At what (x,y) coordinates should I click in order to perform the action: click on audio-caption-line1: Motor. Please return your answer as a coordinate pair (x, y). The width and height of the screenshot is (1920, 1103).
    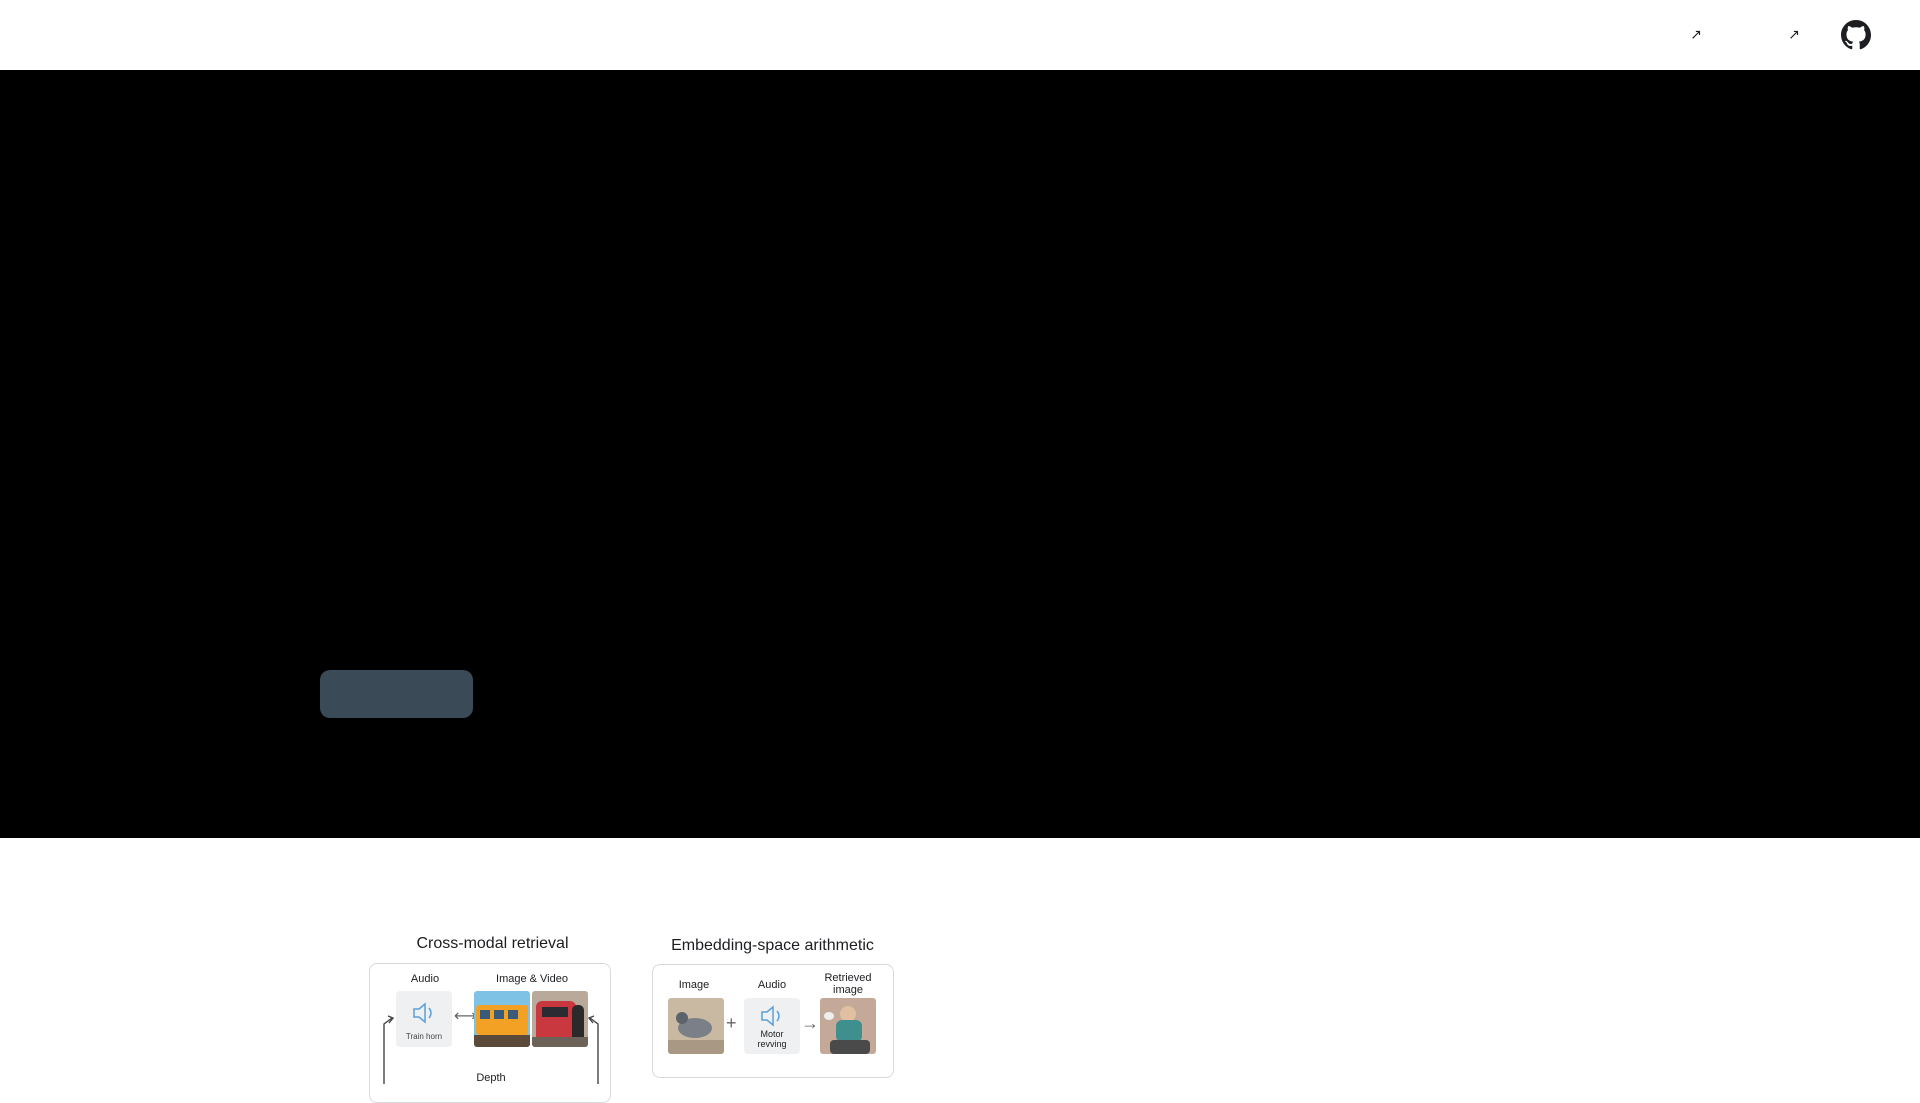
    Looking at the image, I should click on (772, 1034).